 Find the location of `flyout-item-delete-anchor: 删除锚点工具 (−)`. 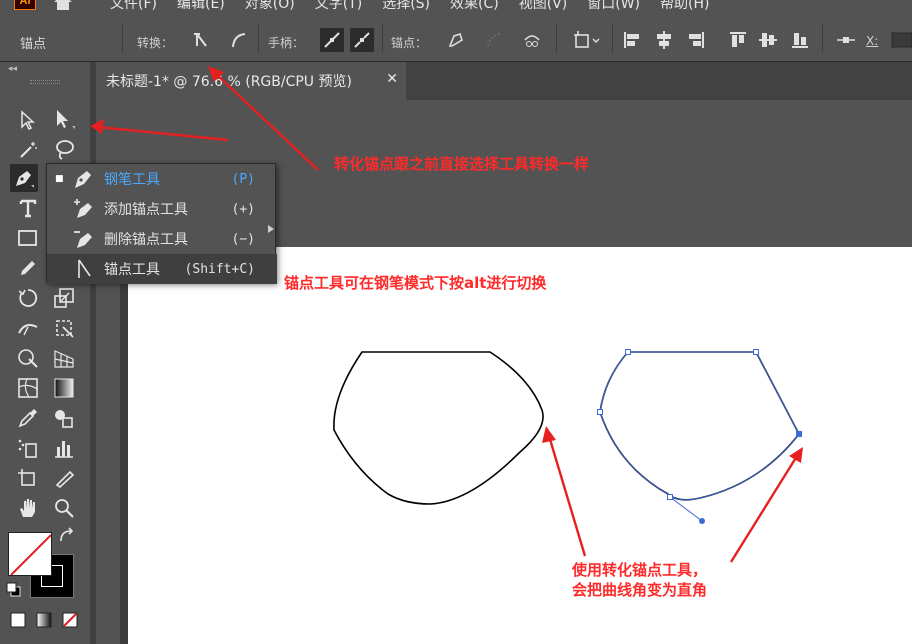

flyout-item-delete-anchor: 删除锚点工具 (−) is located at coordinates (162, 239).